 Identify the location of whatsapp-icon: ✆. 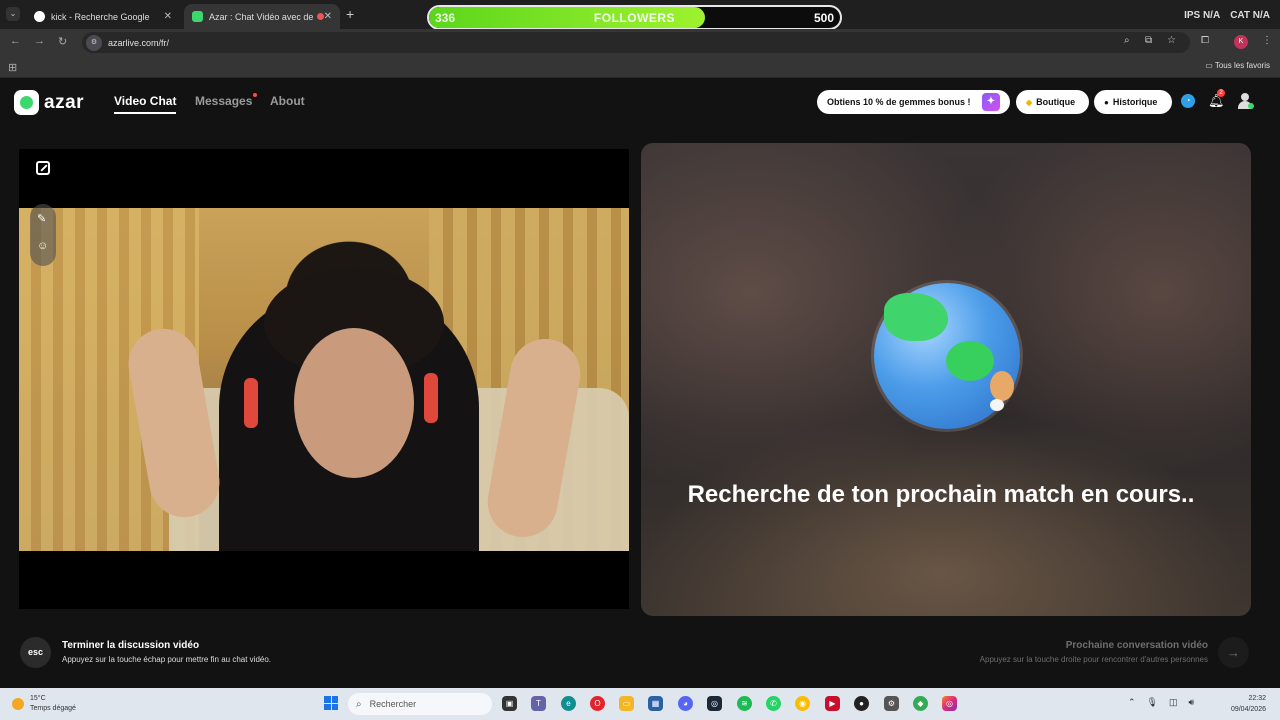
(773, 703).